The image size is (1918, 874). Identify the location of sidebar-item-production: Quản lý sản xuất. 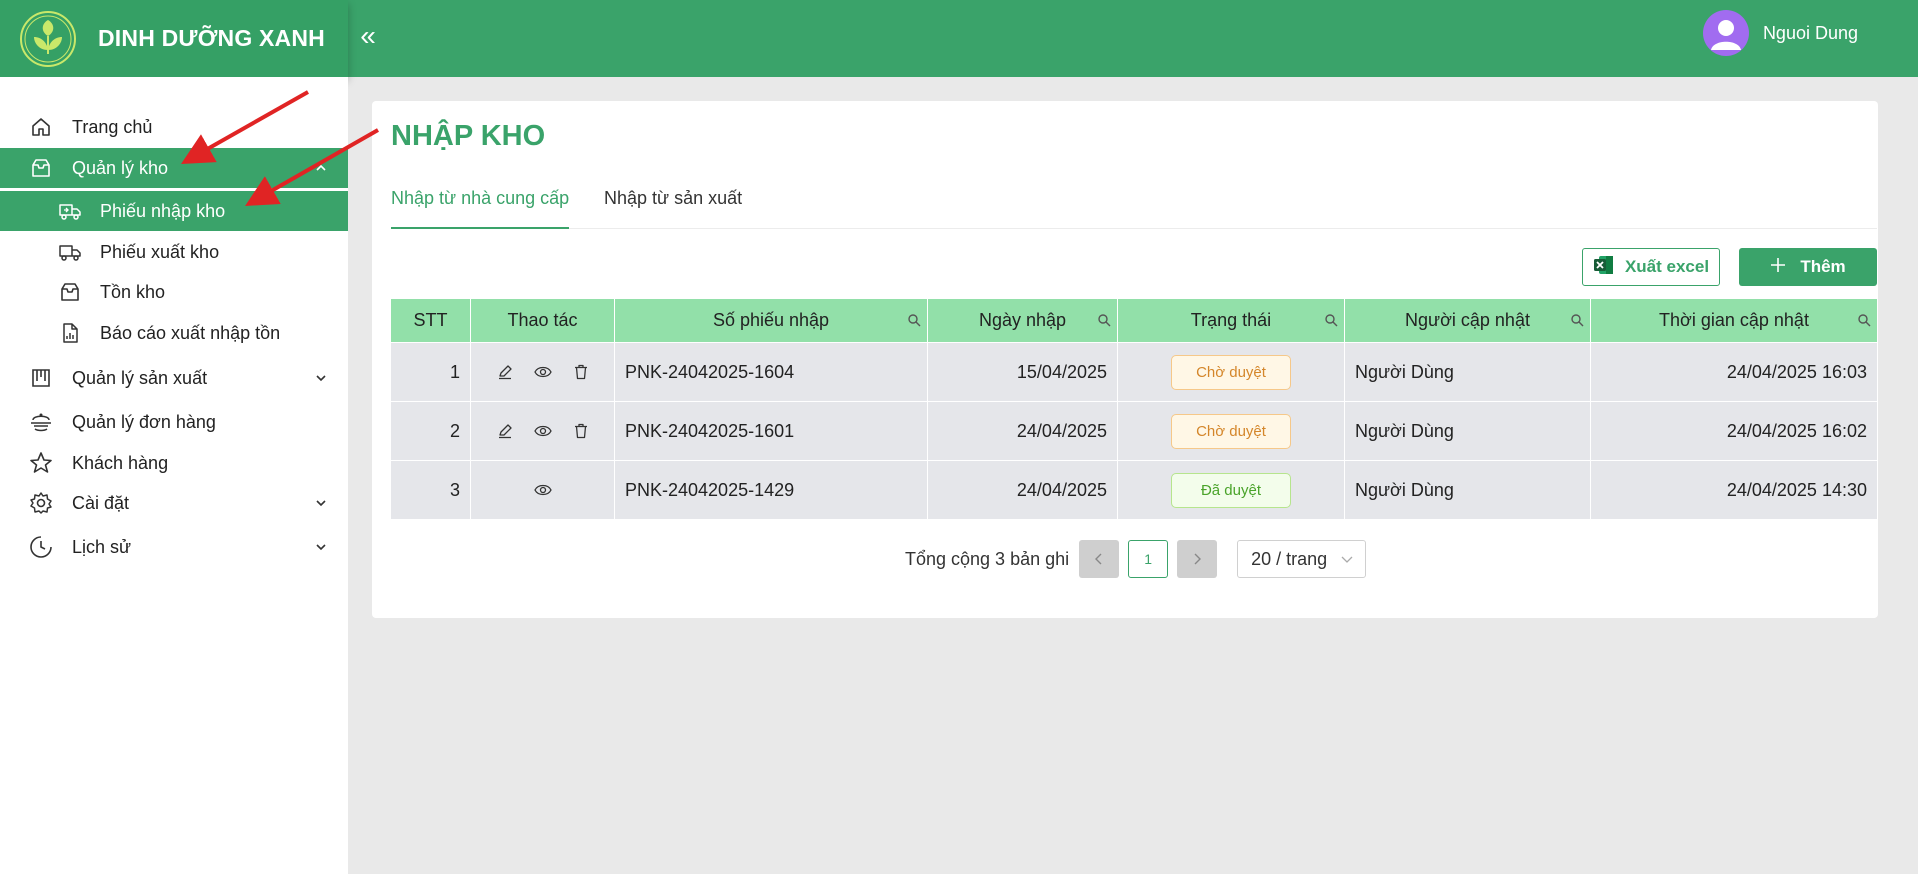
(174, 378).